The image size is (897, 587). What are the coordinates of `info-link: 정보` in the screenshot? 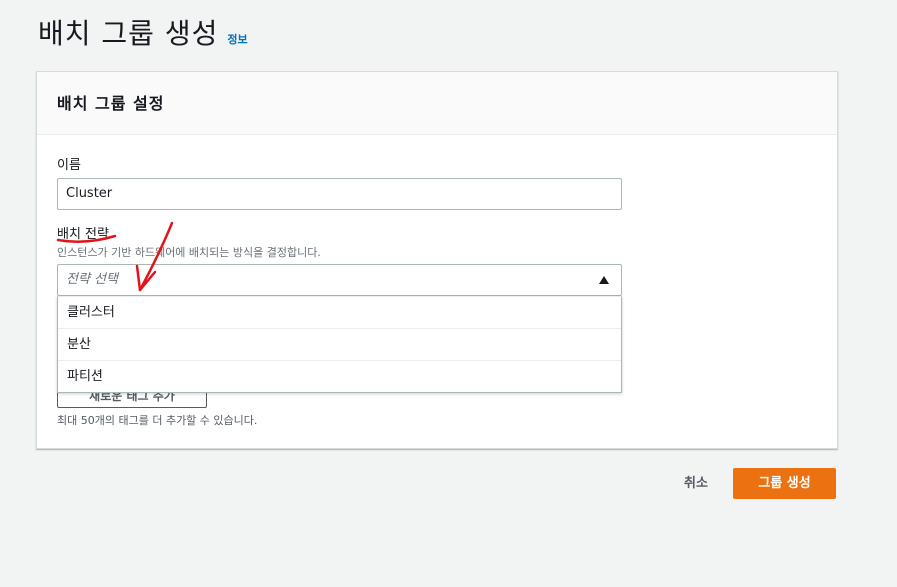 It's located at (237, 39).